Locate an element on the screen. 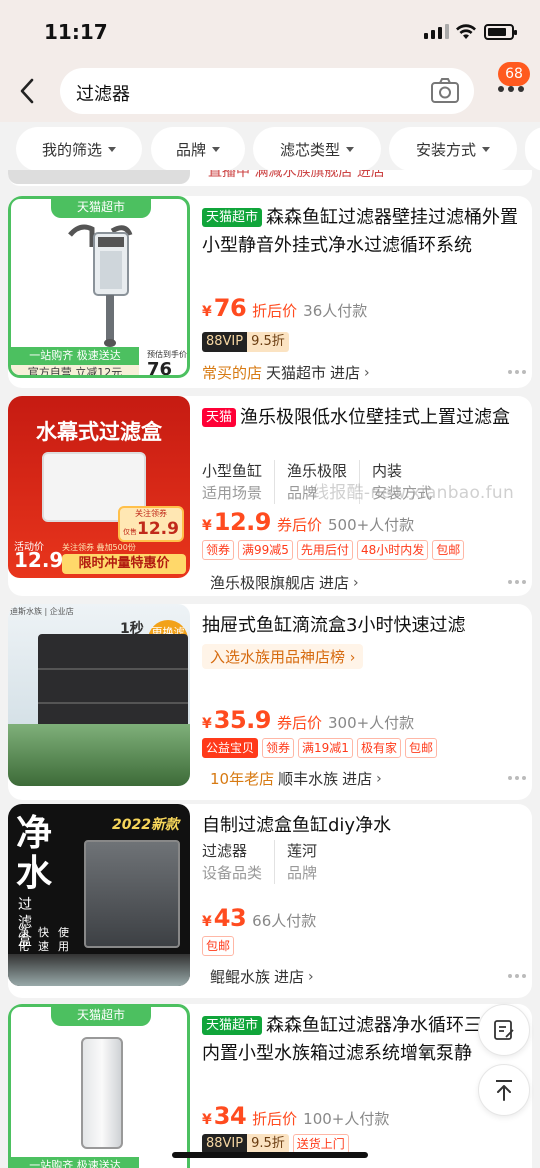 The image size is (540, 1168). service-tag: 满99减5 is located at coordinates (265, 550).